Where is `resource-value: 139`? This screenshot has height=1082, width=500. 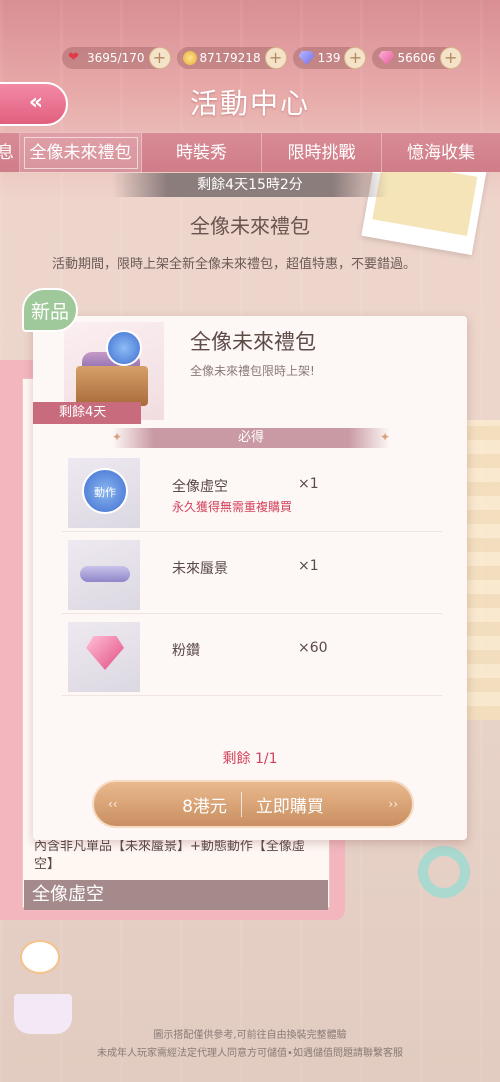
resource-value: 139 is located at coordinates (329, 58).